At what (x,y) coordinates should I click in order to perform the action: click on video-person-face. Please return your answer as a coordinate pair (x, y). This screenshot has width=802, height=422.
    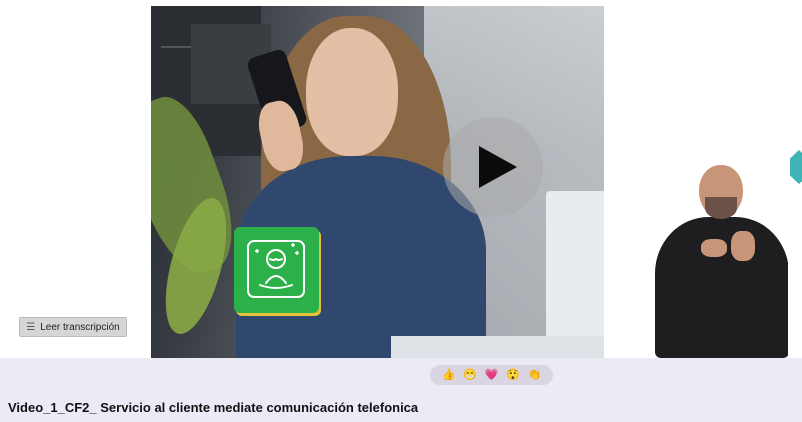
    Looking at the image, I should click on (352, 92).